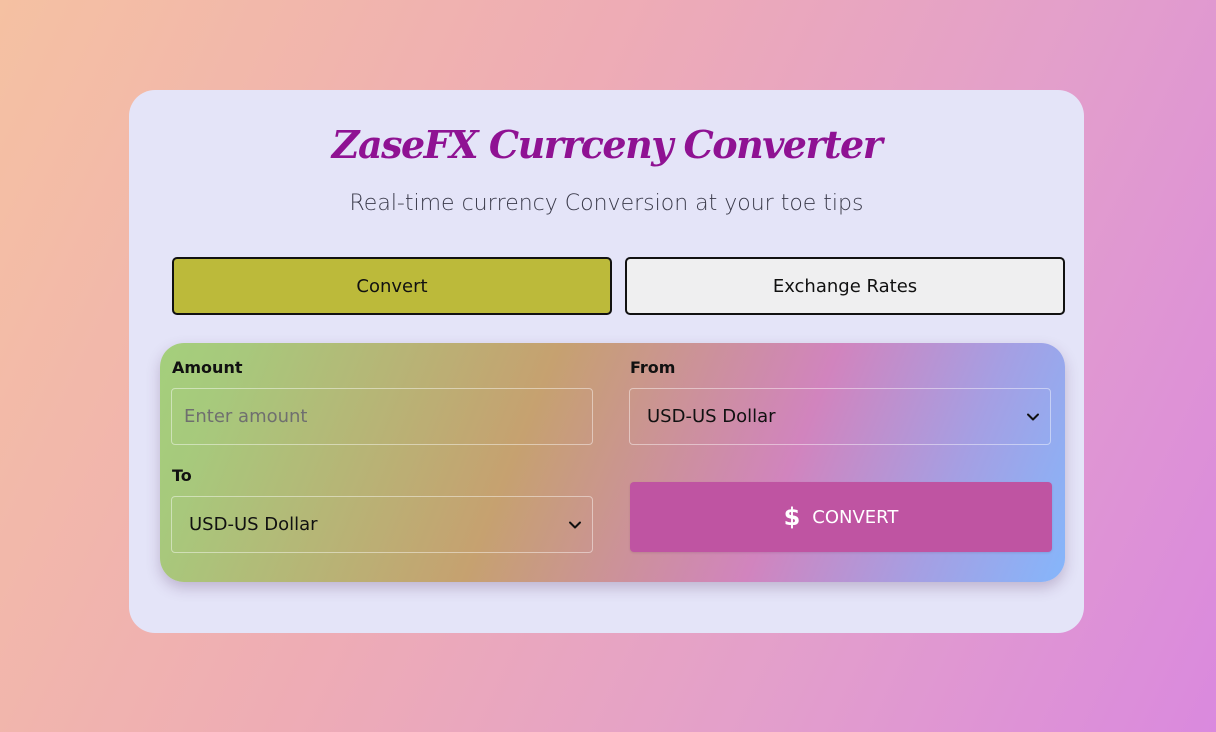 The image size is (1216, 732). I want to click on amount-input, so click(382, 416).